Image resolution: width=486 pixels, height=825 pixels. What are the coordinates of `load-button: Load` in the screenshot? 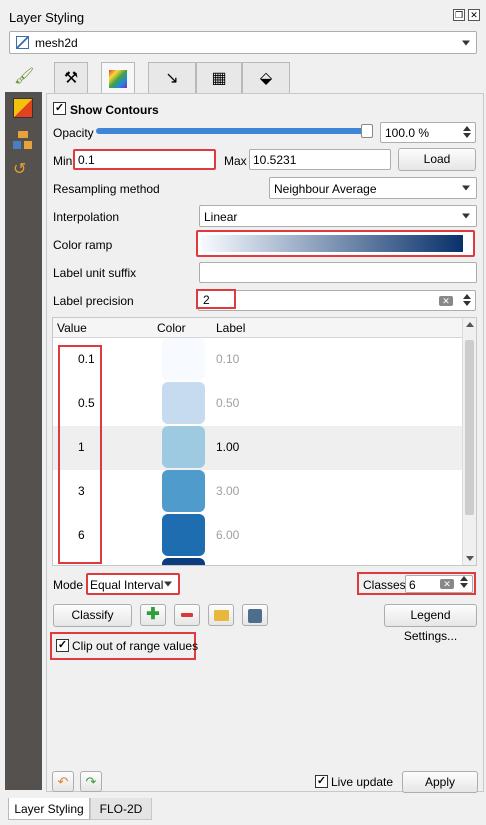 It's located at (437, 159).